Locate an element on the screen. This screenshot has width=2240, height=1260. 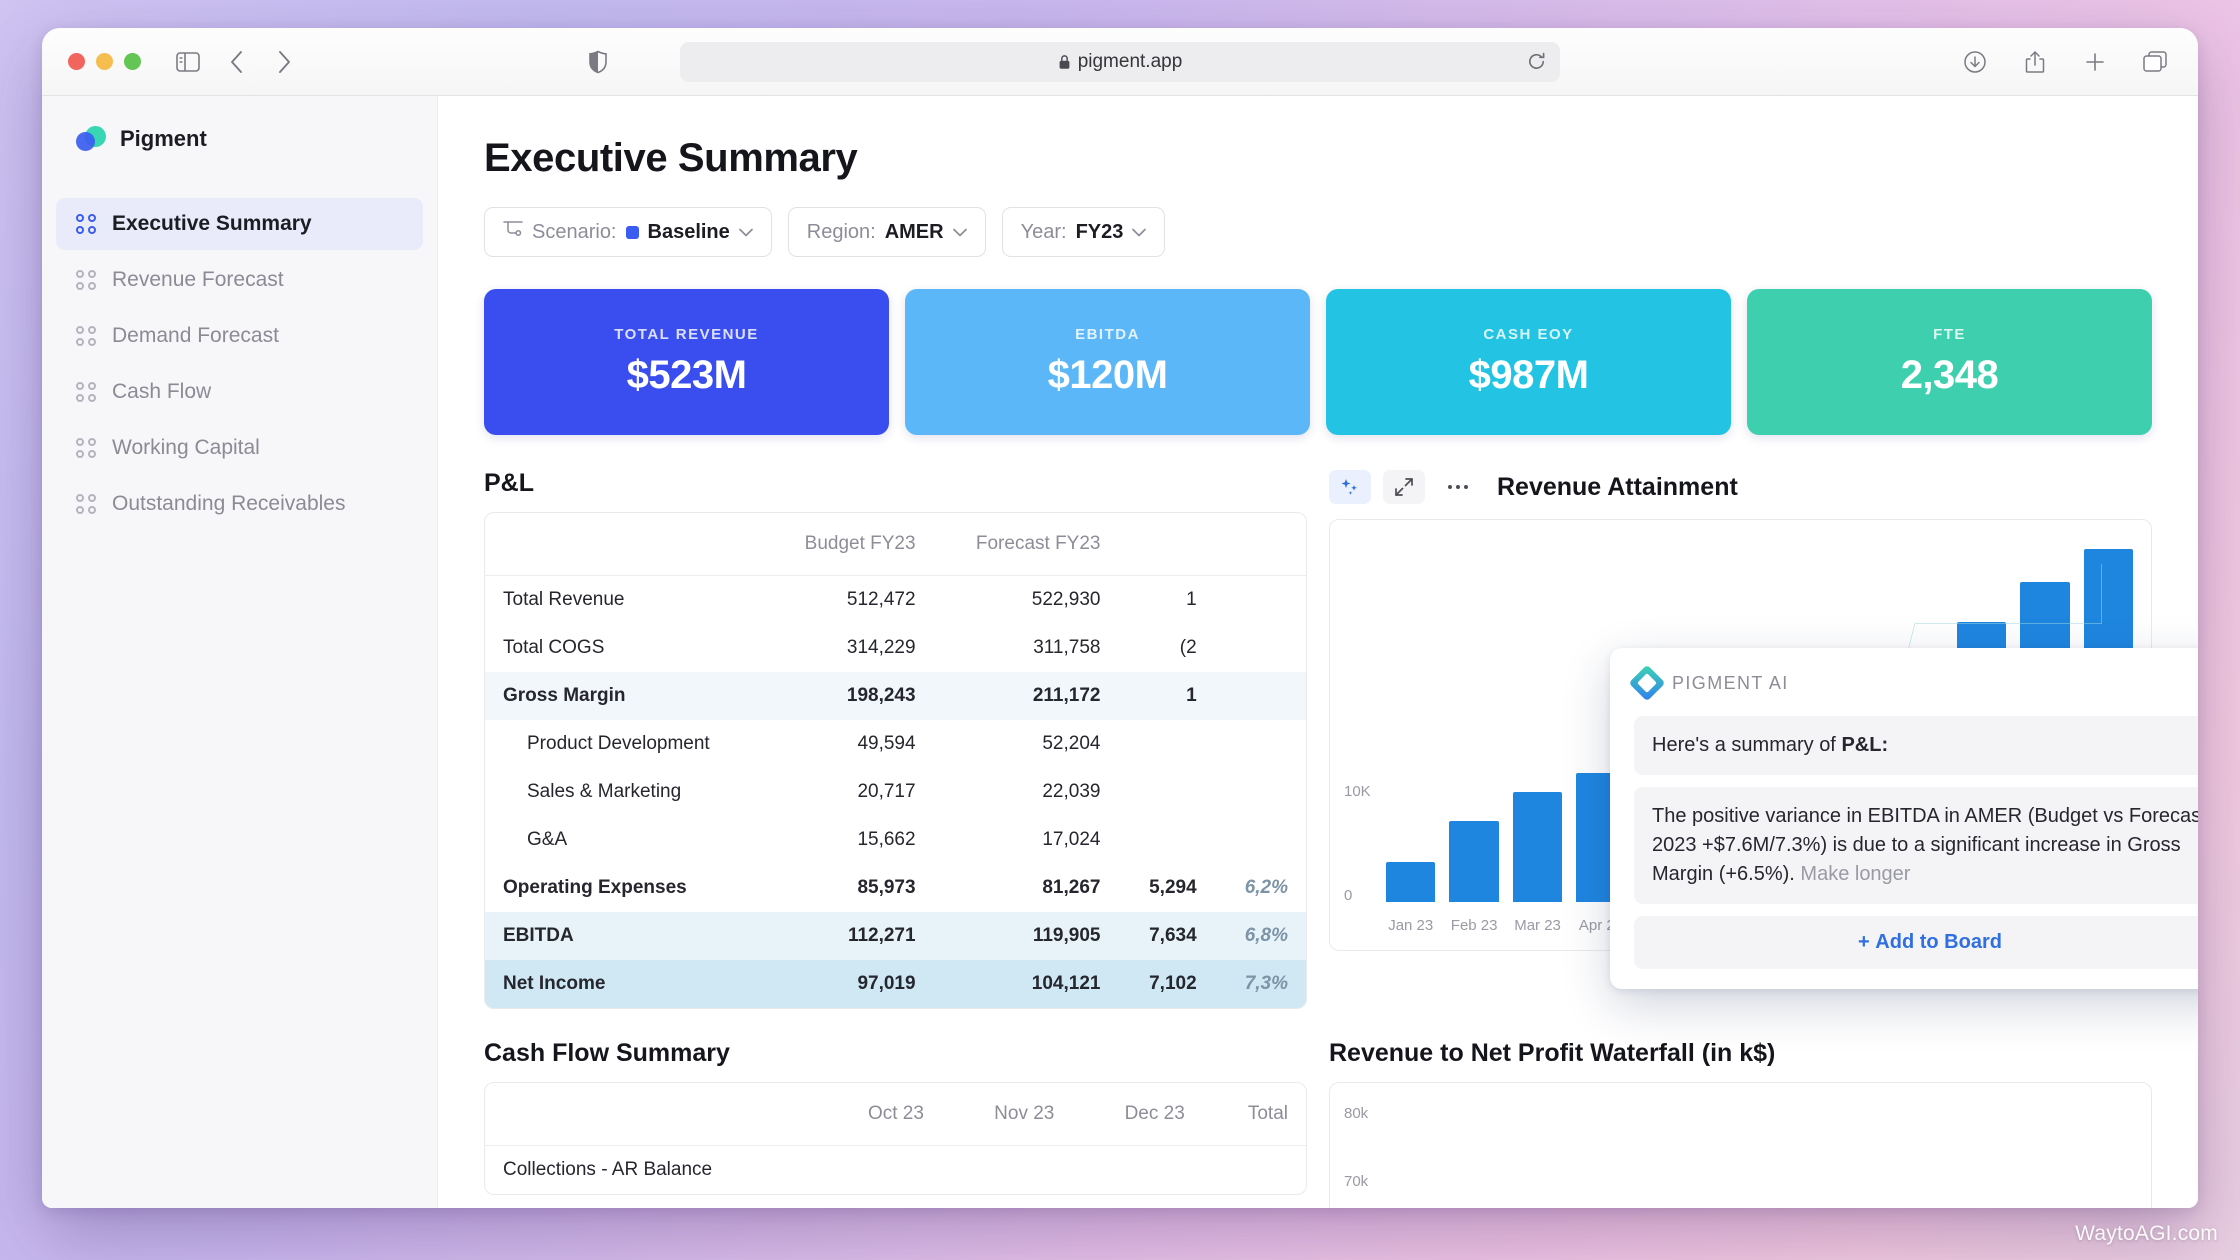
window-controls is located at coordinates (104, 61).